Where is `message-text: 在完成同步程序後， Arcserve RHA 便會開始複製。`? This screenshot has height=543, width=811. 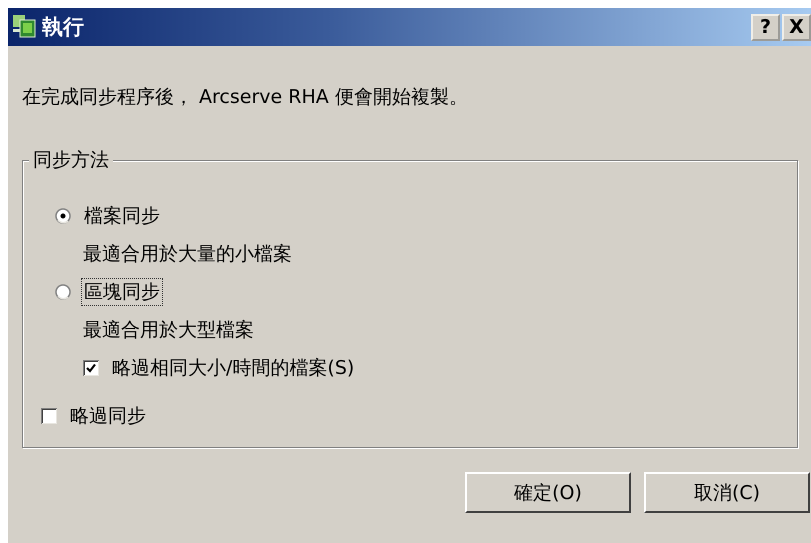 message-text: 在完成同步程序後， Arcserve RHA 便會開始複製。 is located at coordinates (245, 97).